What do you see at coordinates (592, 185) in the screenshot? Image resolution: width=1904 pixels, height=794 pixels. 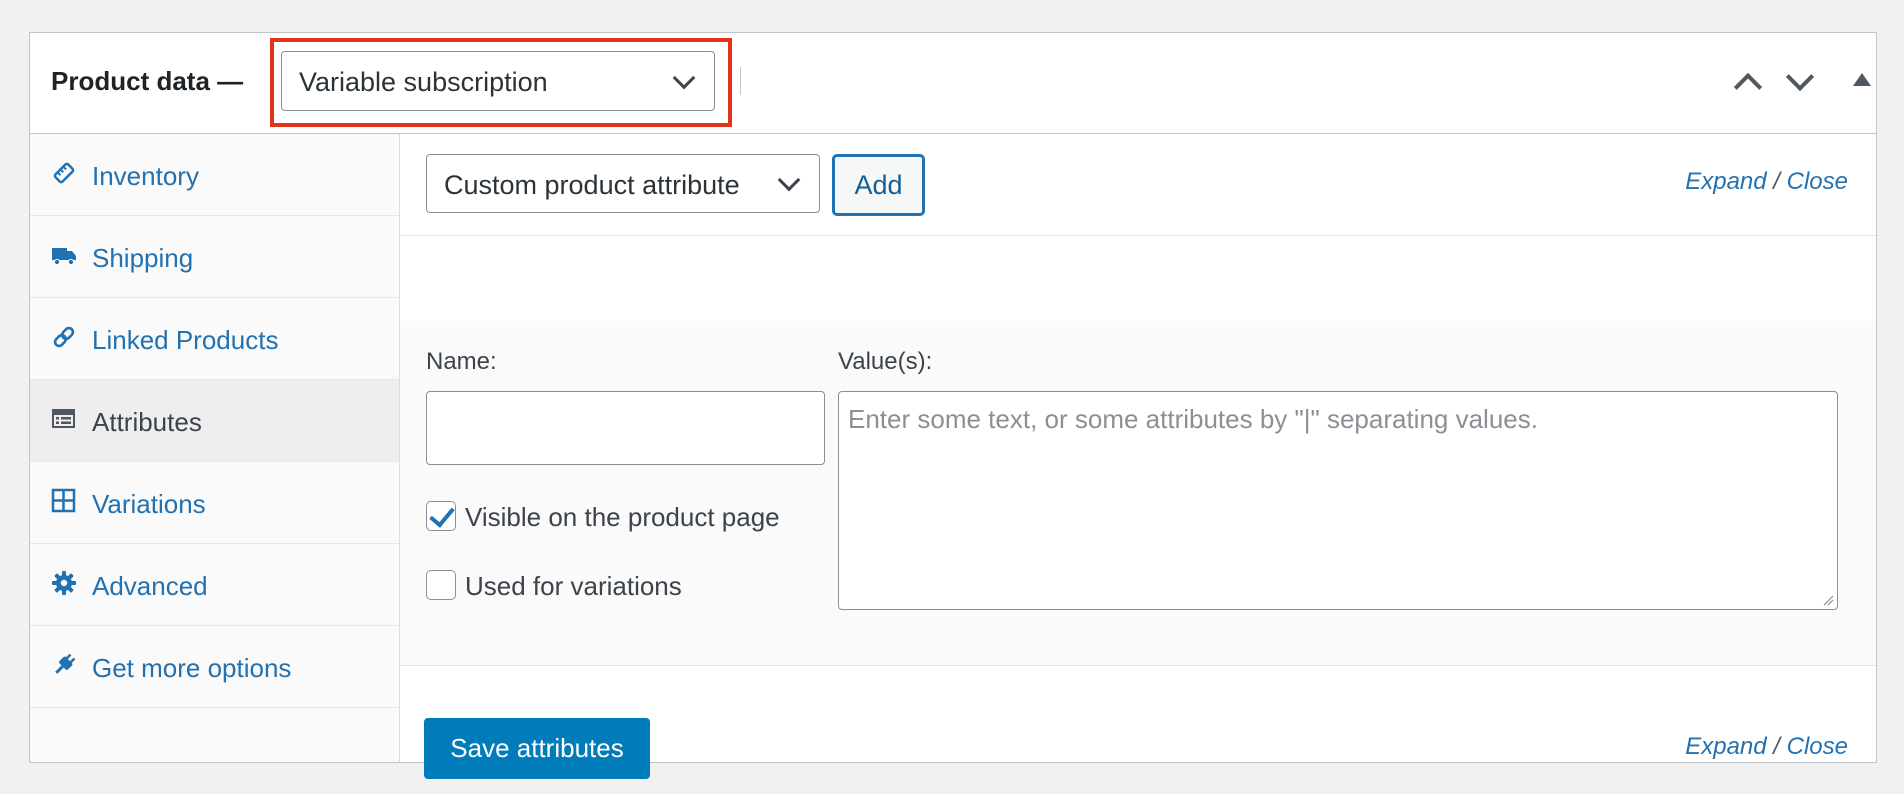 I see `attribute-type-value: Custom product attribute` at bounding box center [592, 185].